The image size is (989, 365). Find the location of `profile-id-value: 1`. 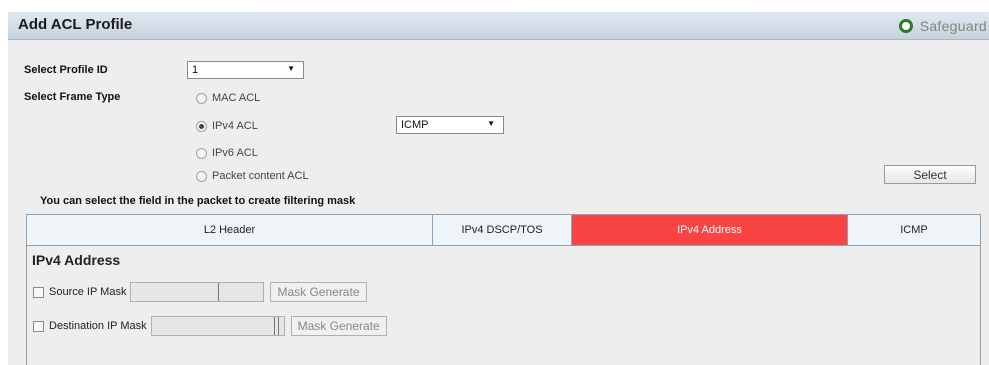

profile-id-value: 1 is located at coordinates (195, 70).